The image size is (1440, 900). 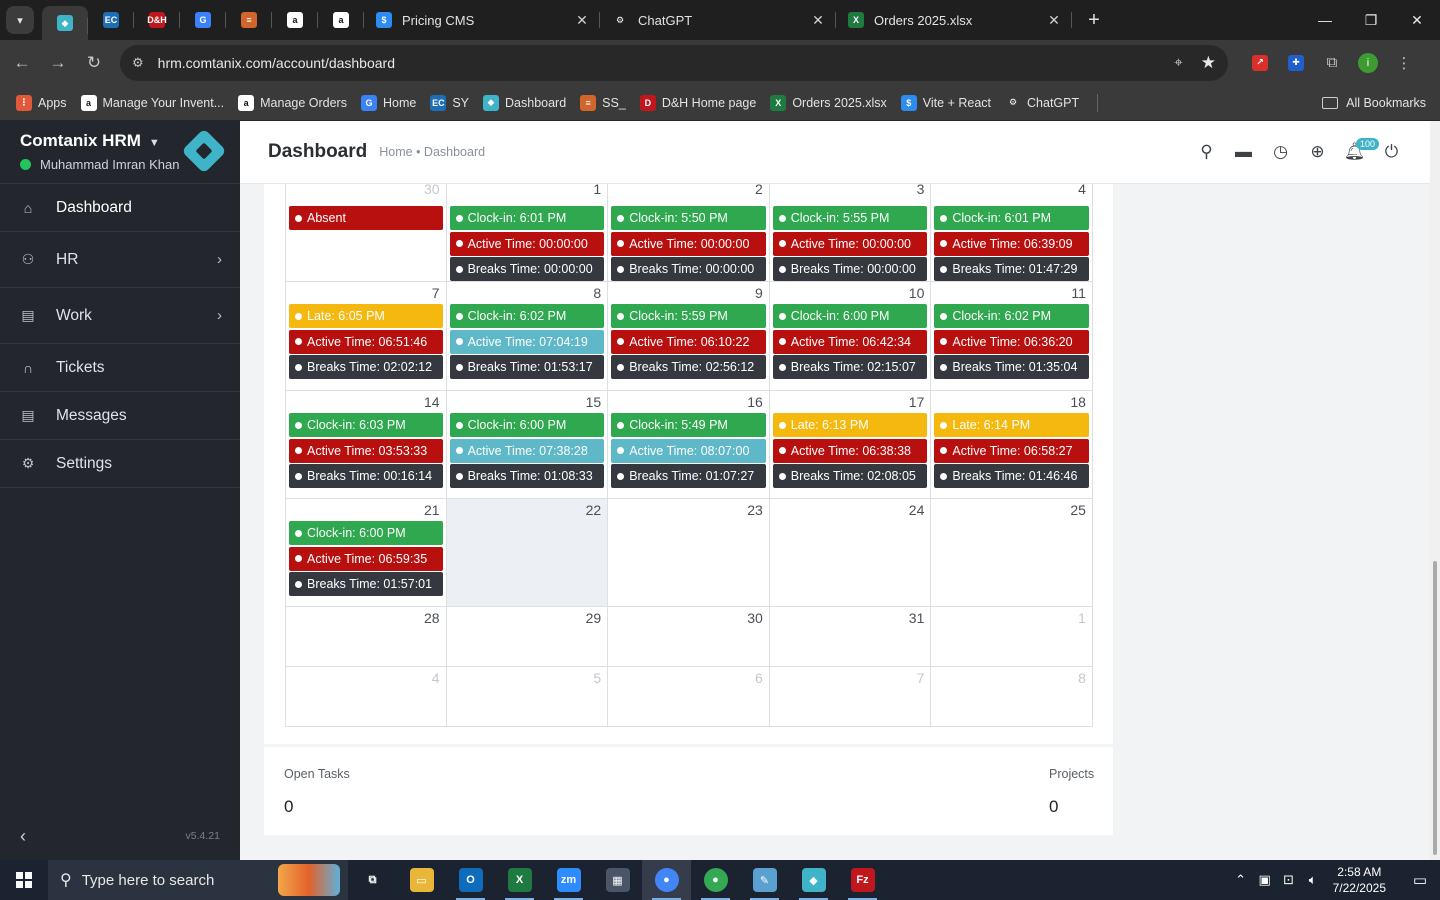 I want to click on location-icon: ⌖, so click(x=1178, y=62).